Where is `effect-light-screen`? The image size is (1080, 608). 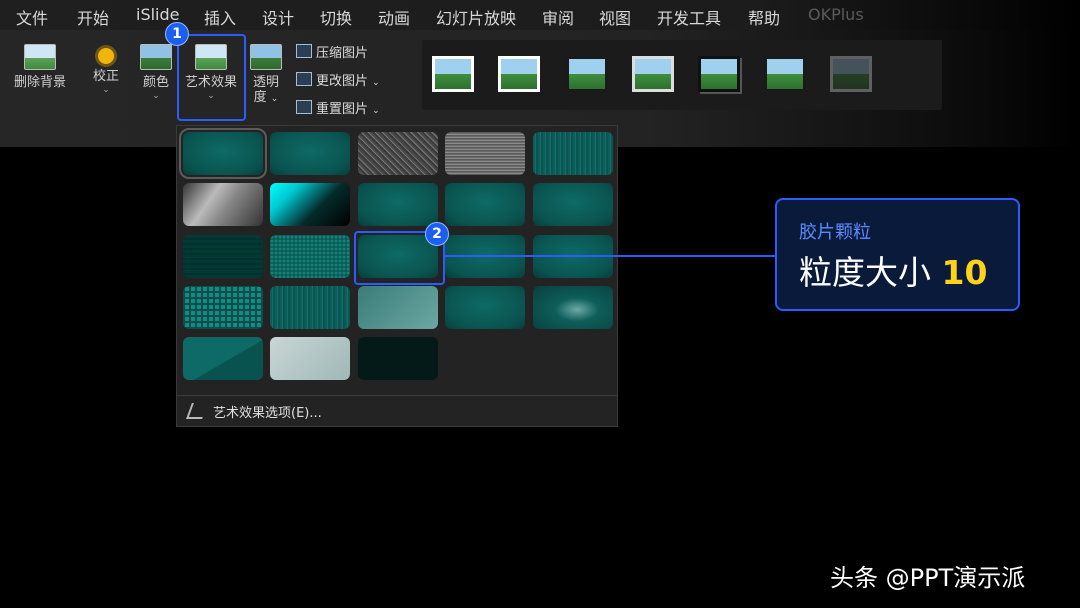
effect-light-screen is located at coordinates (310, 358).